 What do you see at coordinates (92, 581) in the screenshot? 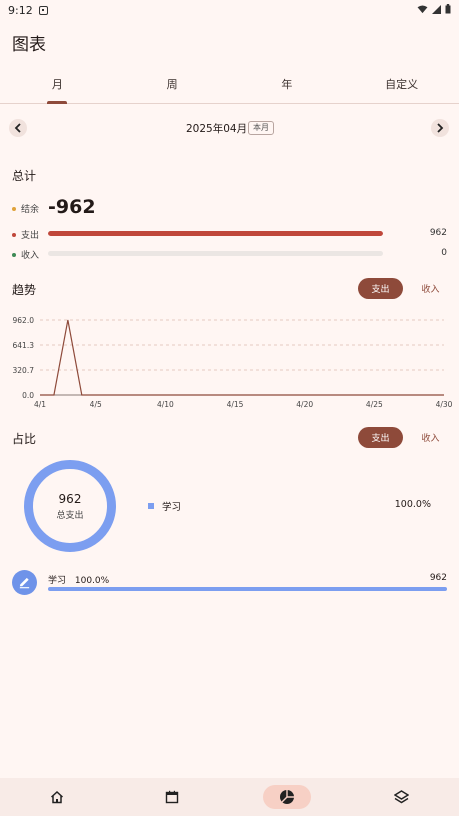
I see `category-percent: 100.0%` at bounding box center [92, 581].